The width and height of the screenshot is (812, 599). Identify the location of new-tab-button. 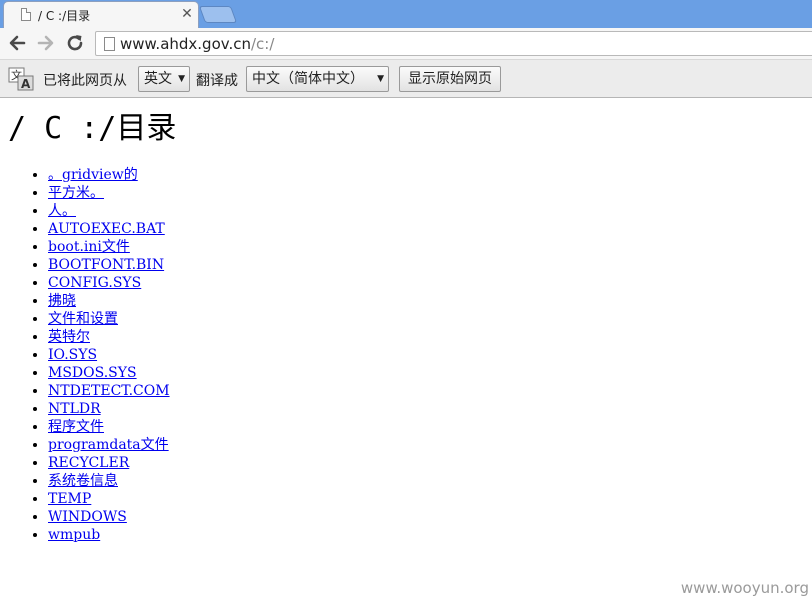
(218, 14).